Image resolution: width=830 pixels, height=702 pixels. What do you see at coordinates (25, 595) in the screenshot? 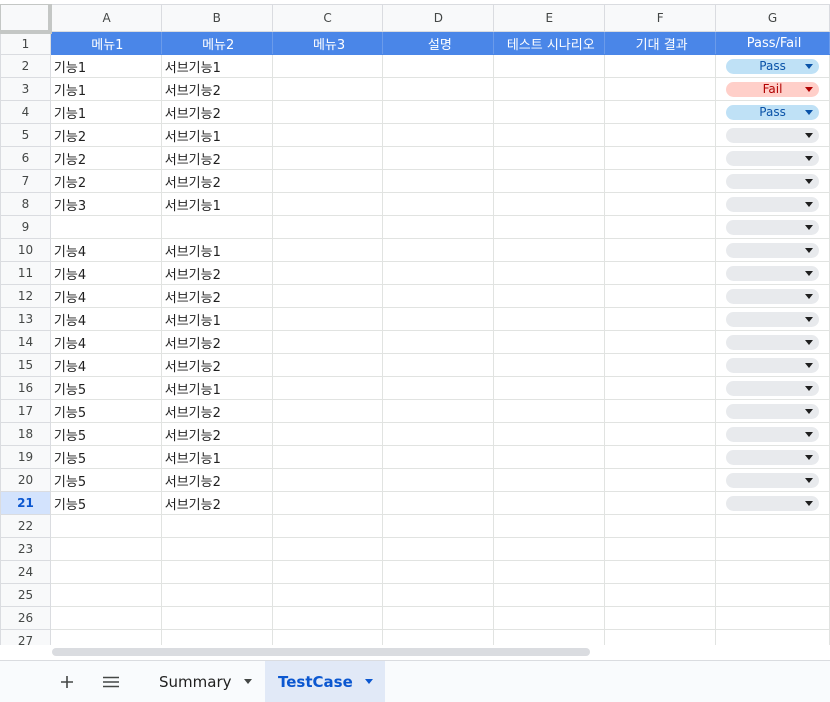
I see `row-header: 25` at bounding box center [25, 595].